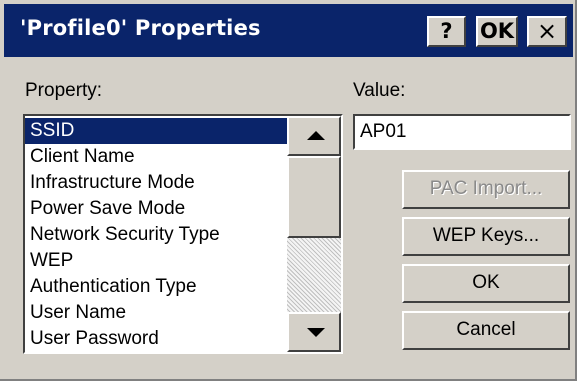  What do you see at coordinates (547, 31) in the screenshot?
I see `close-button: ×` at bounding box center [547, 31].